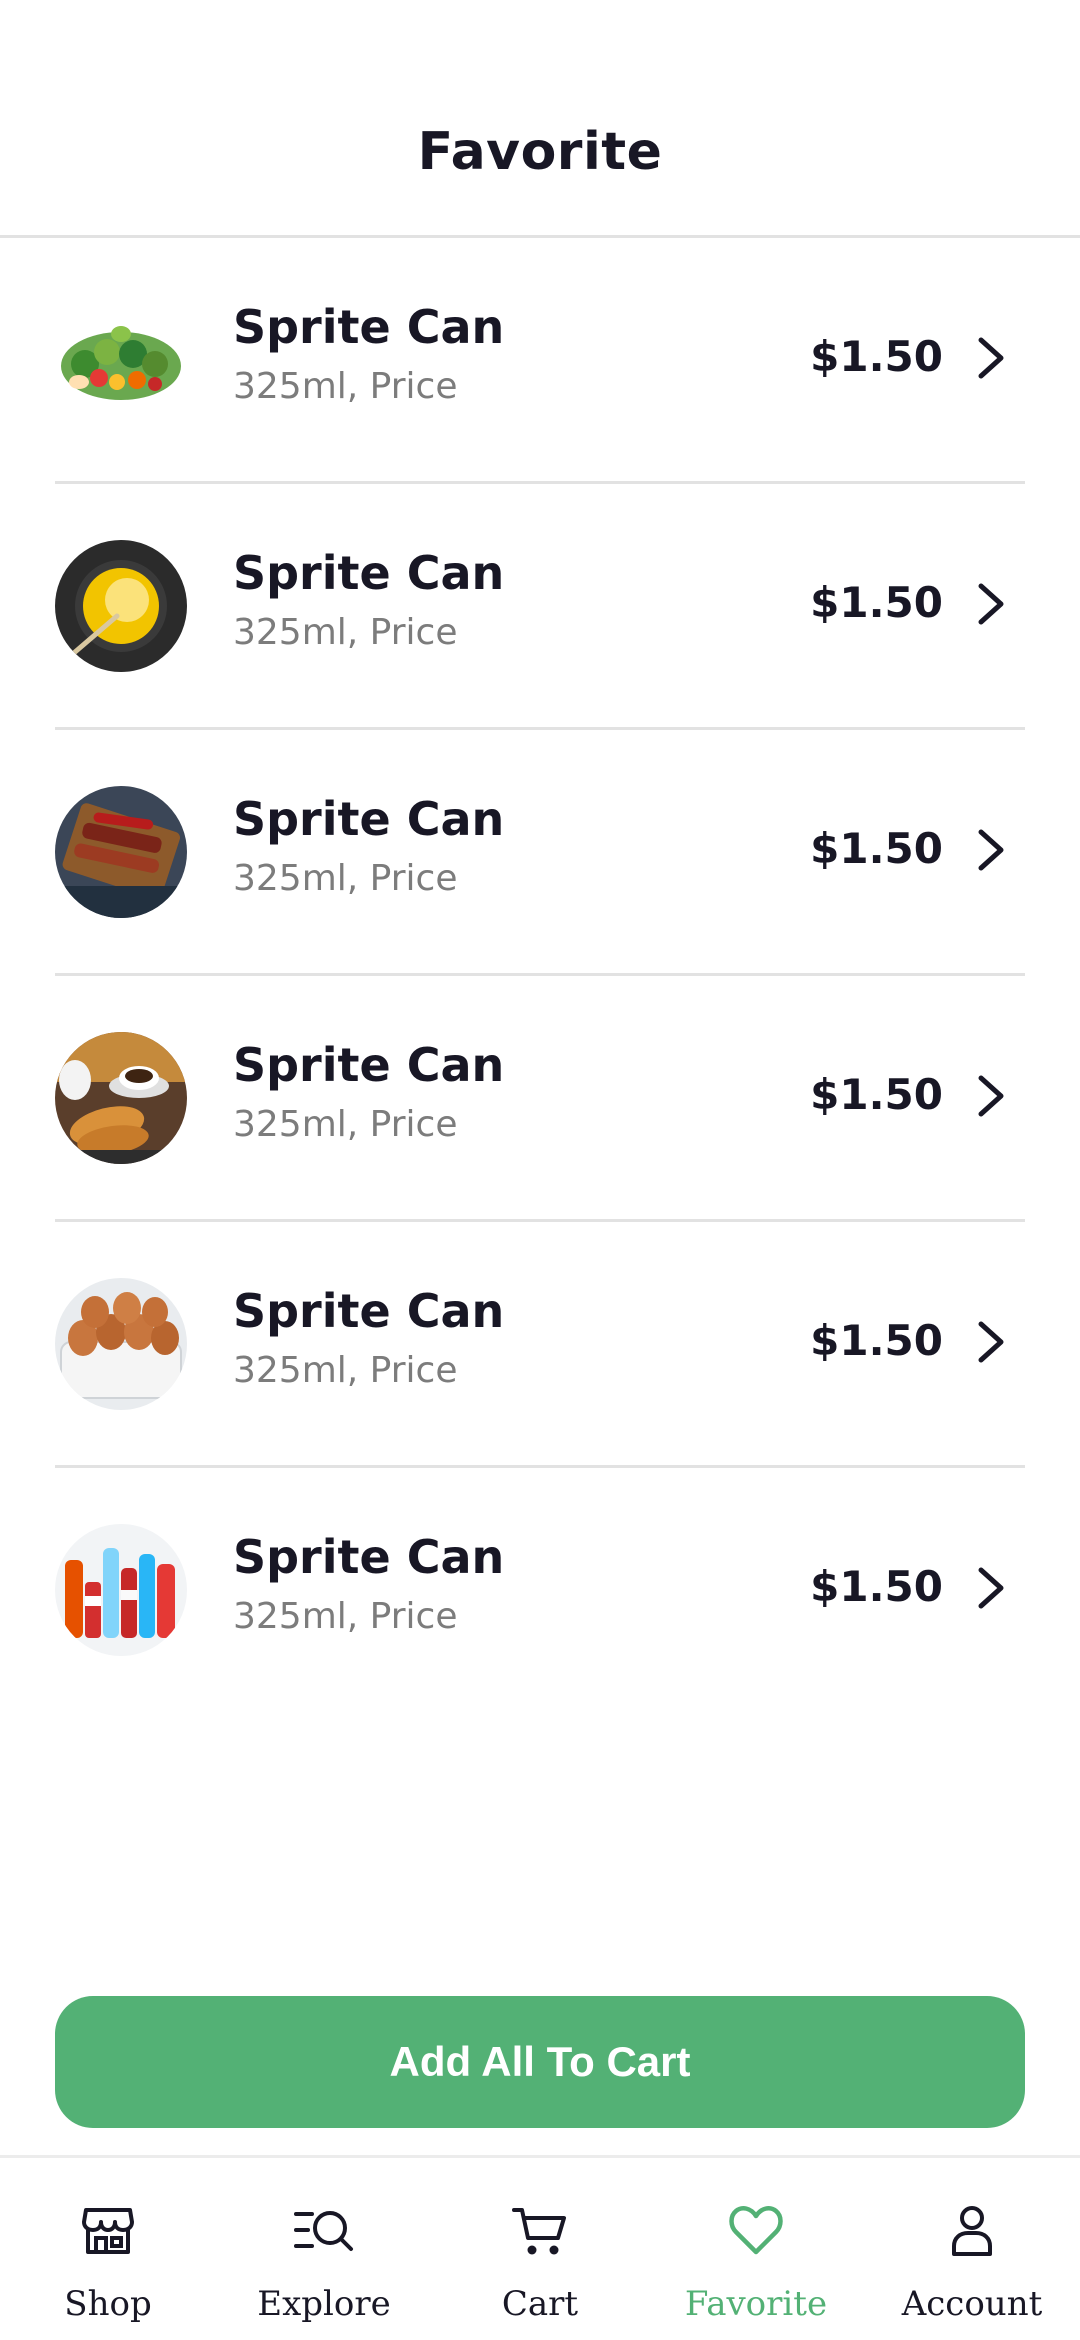  What do you see at coordinates (108, 2230) in the screenshot?
I see `store-icon` at bounding box center [108, 2230].